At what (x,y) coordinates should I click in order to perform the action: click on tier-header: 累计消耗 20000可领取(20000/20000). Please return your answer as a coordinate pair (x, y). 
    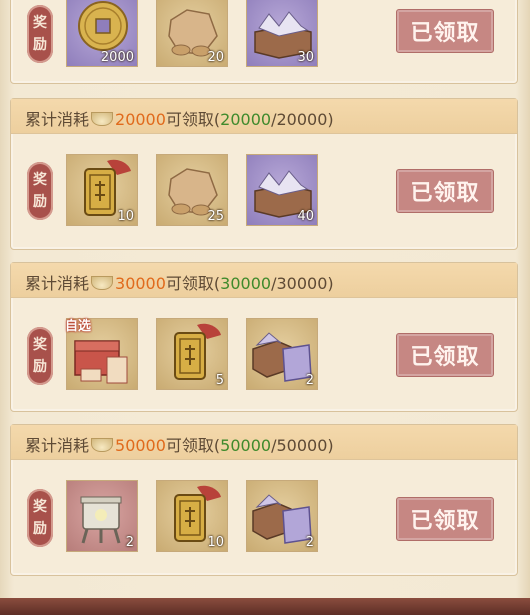
    Looking at the image, I should click on (264, 116).